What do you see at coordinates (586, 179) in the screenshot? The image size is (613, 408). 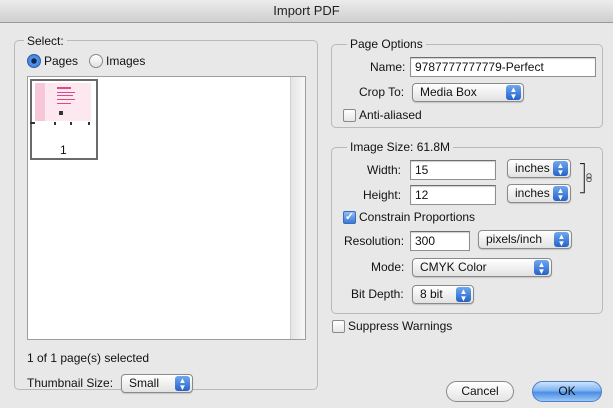 I see `chain-link-icon` at bounding box center [586, 179].